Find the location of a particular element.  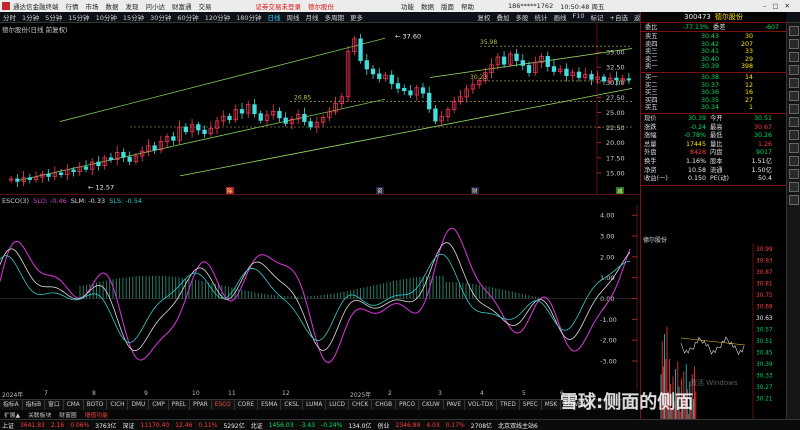

indicator-tab: CMP is located at coordinates (159, 405).